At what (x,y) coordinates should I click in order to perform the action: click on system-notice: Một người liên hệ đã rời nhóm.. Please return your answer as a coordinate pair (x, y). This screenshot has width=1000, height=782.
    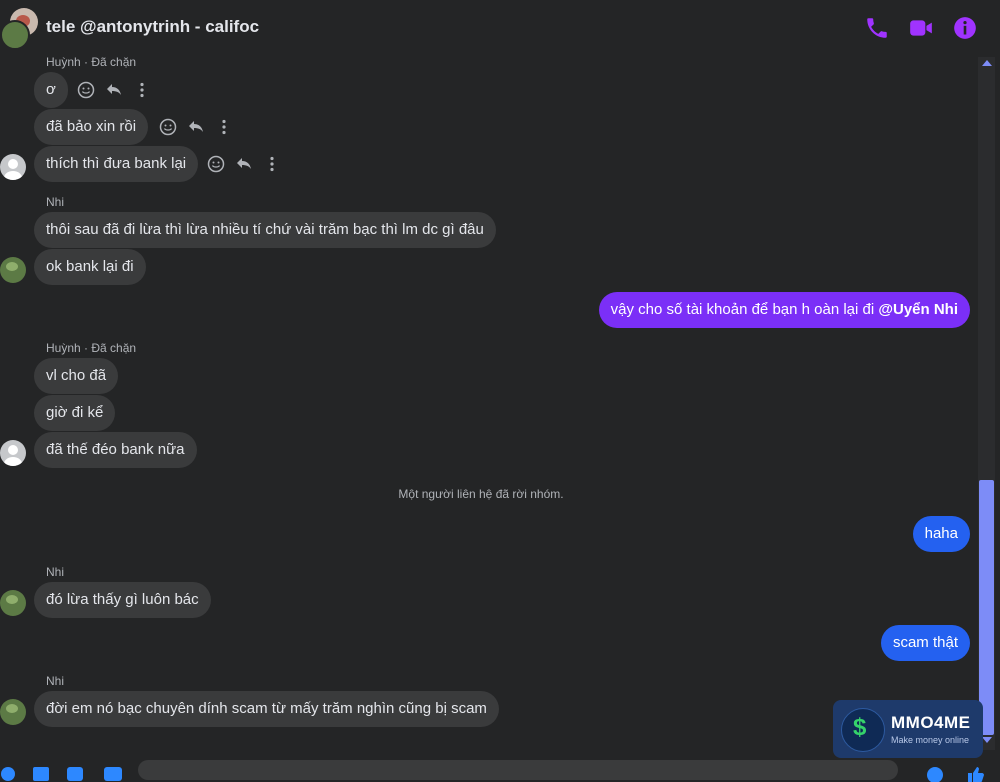
    Looking at the image, I should click on (481, 494).